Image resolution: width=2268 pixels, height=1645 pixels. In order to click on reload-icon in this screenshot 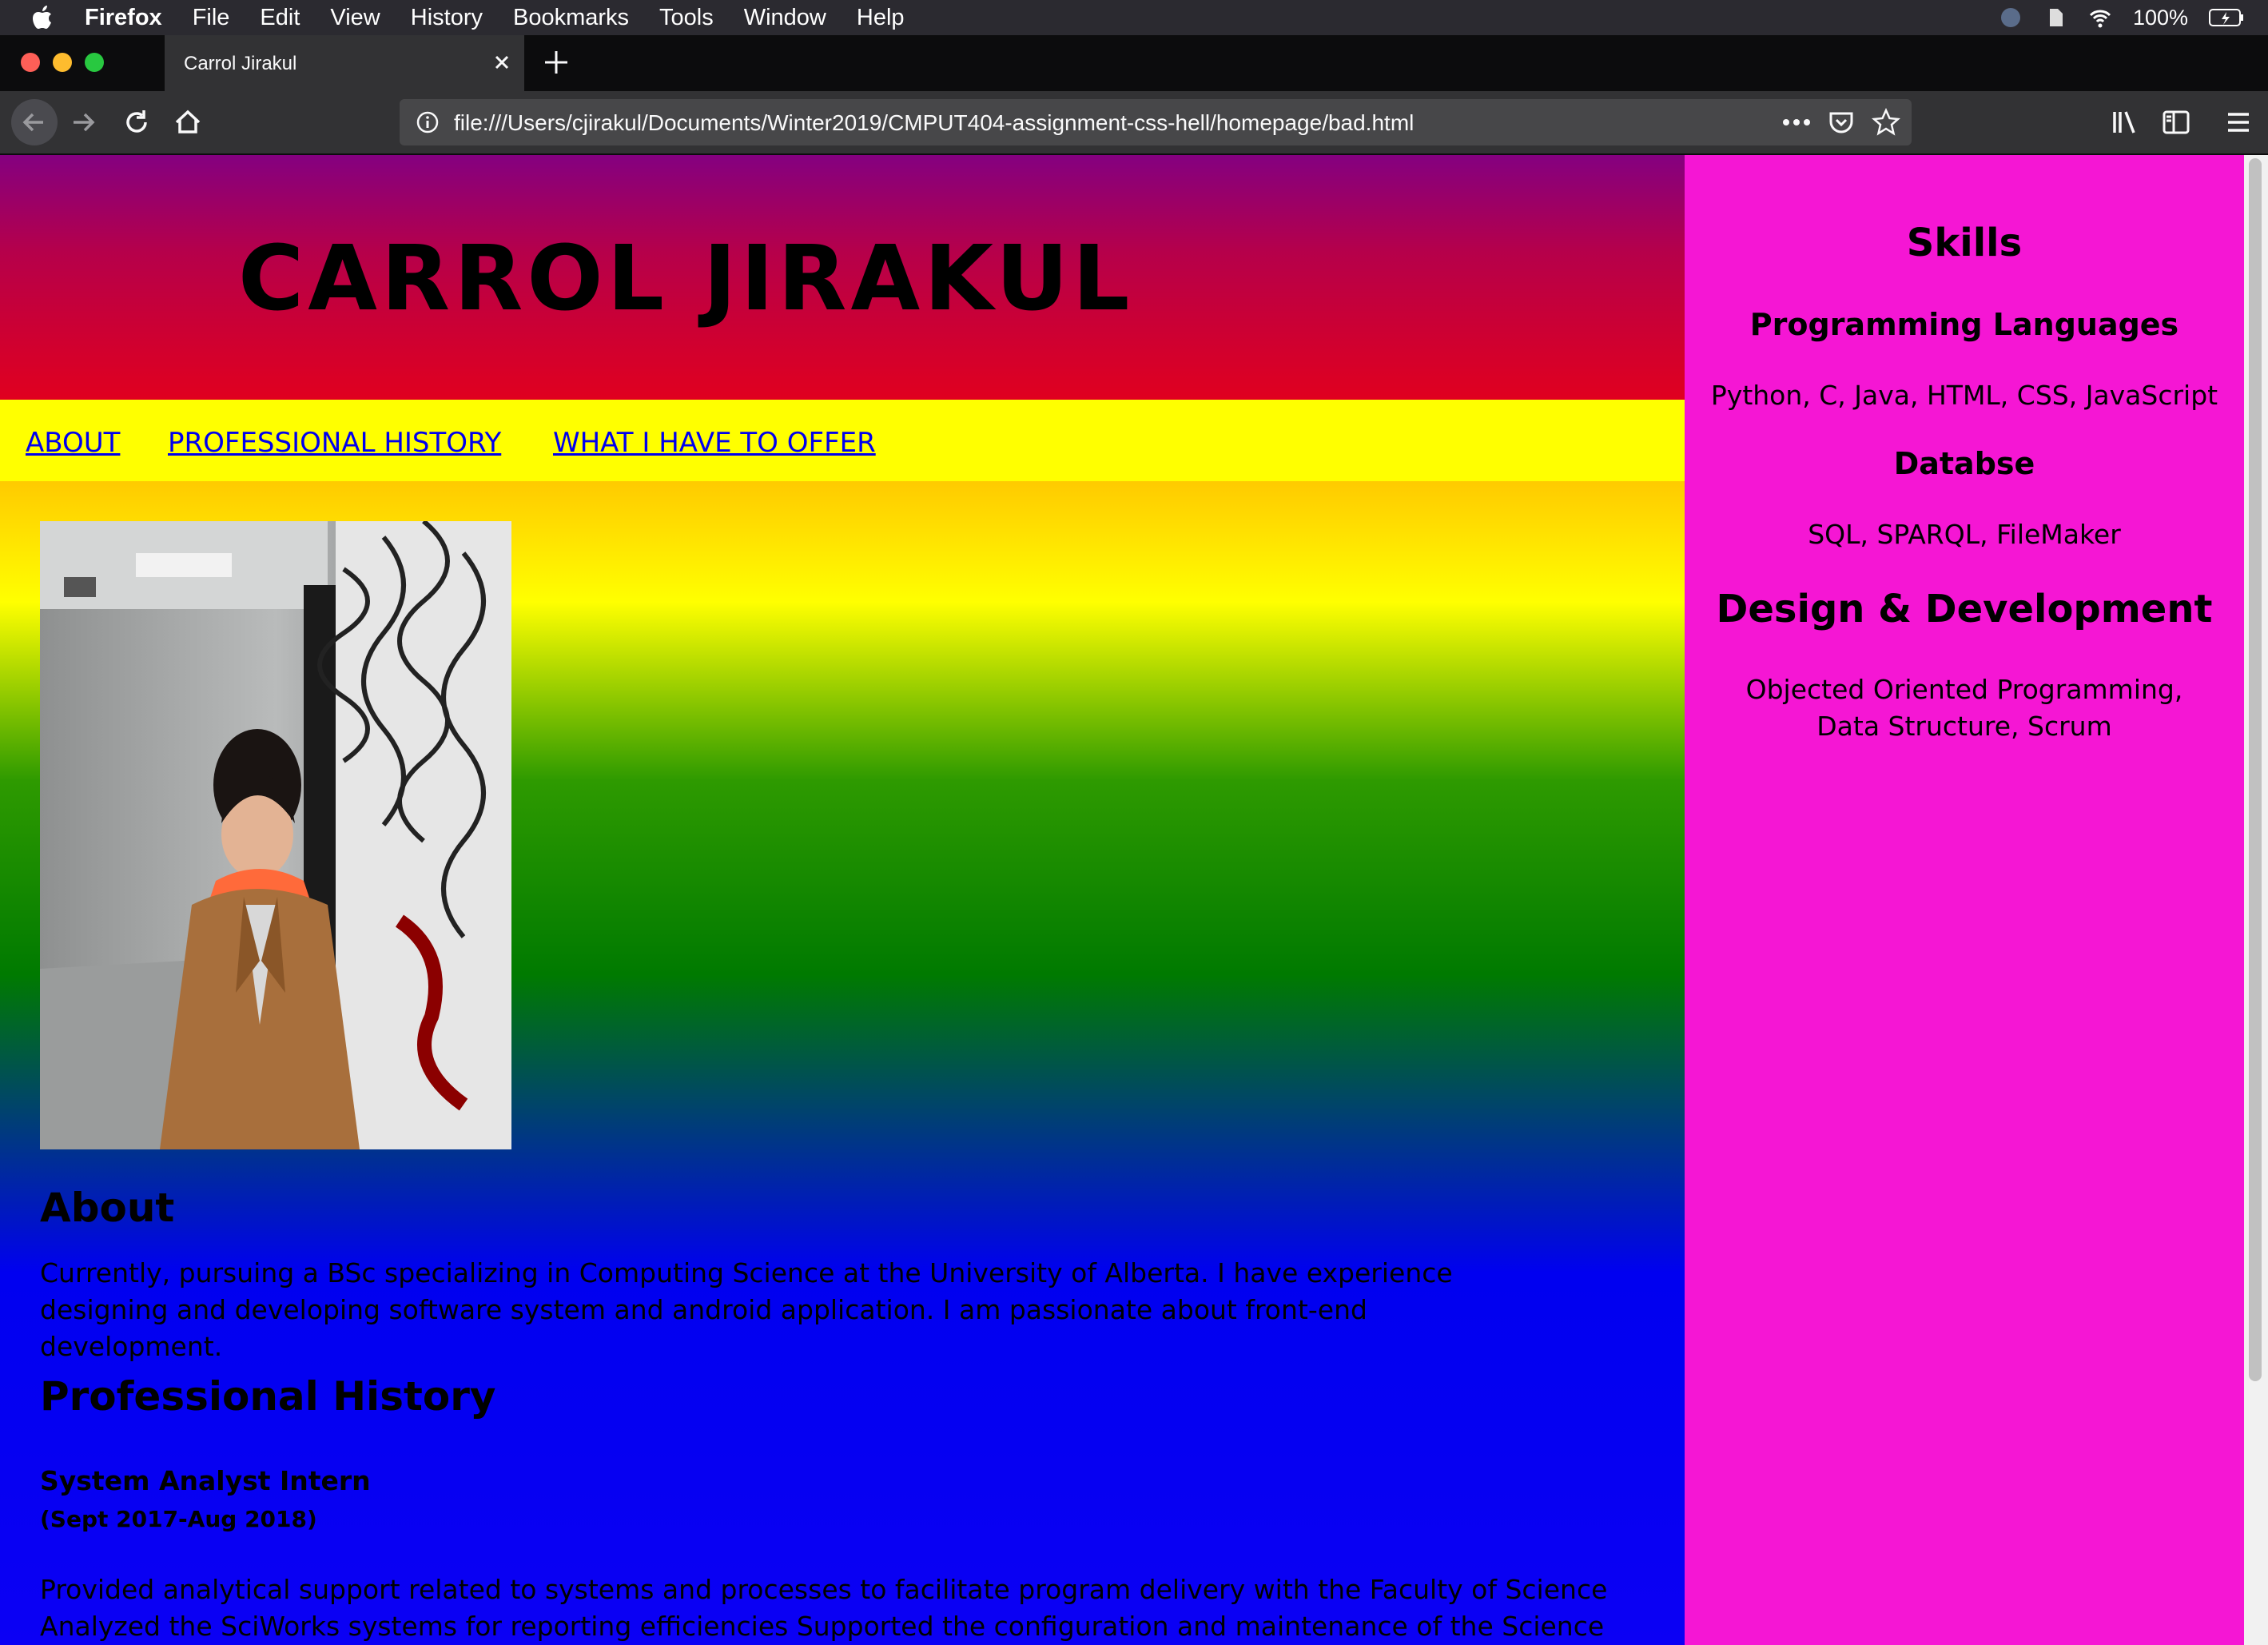, I will do `click(136, 122)`.